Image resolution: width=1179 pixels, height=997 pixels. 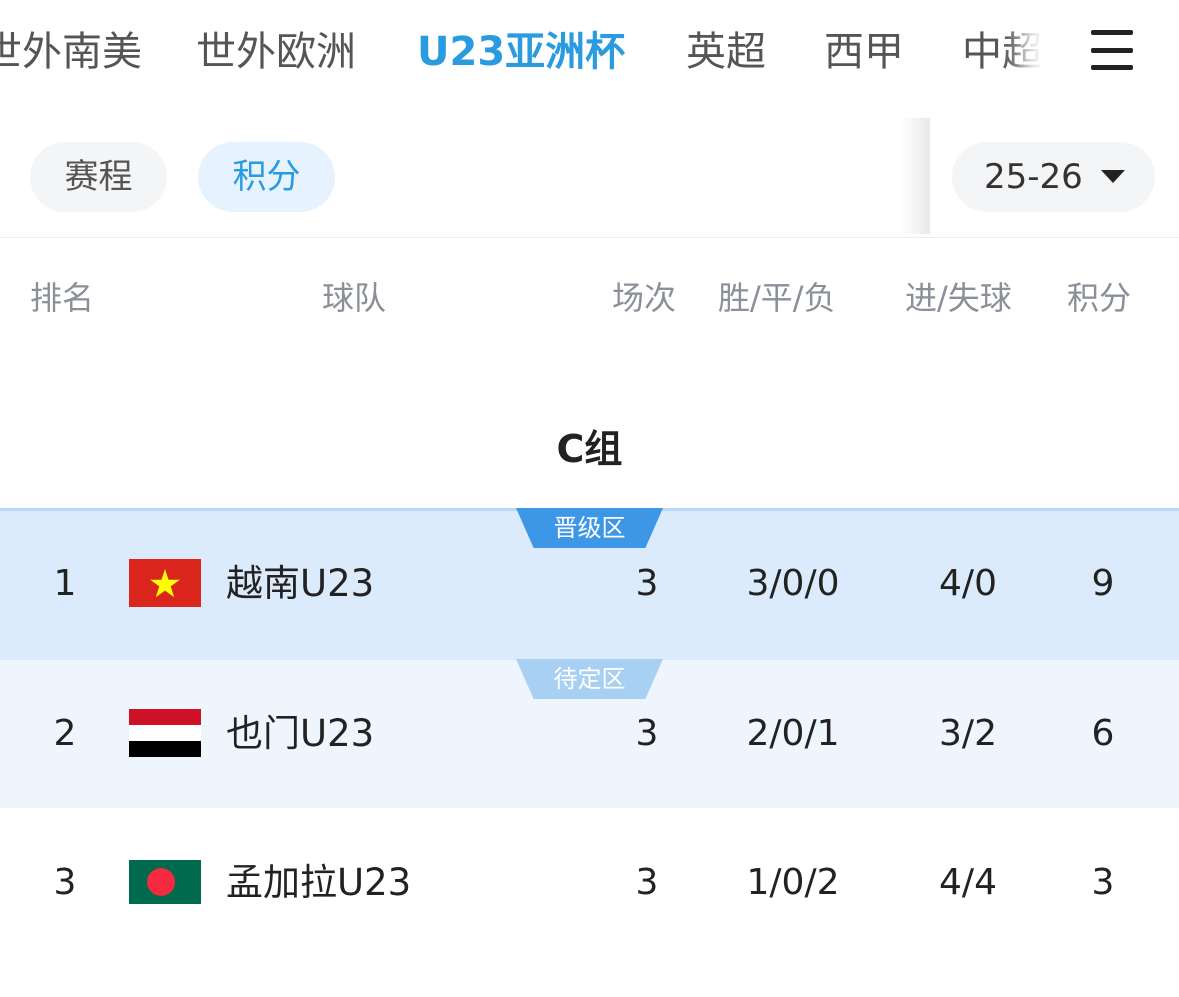 I want to click on header-team: 球队, so click(x=354, y=298).